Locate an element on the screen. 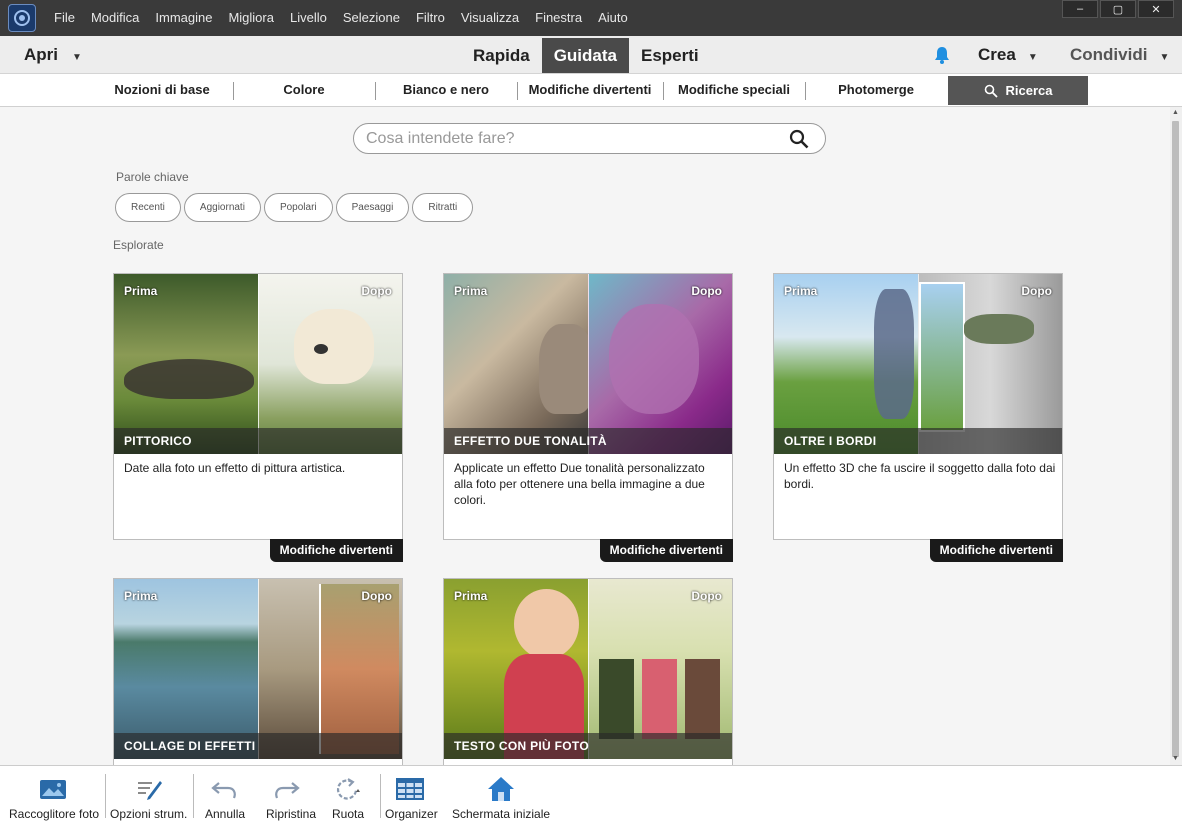  scroll-thumb is located at coordinates (1175, 439).